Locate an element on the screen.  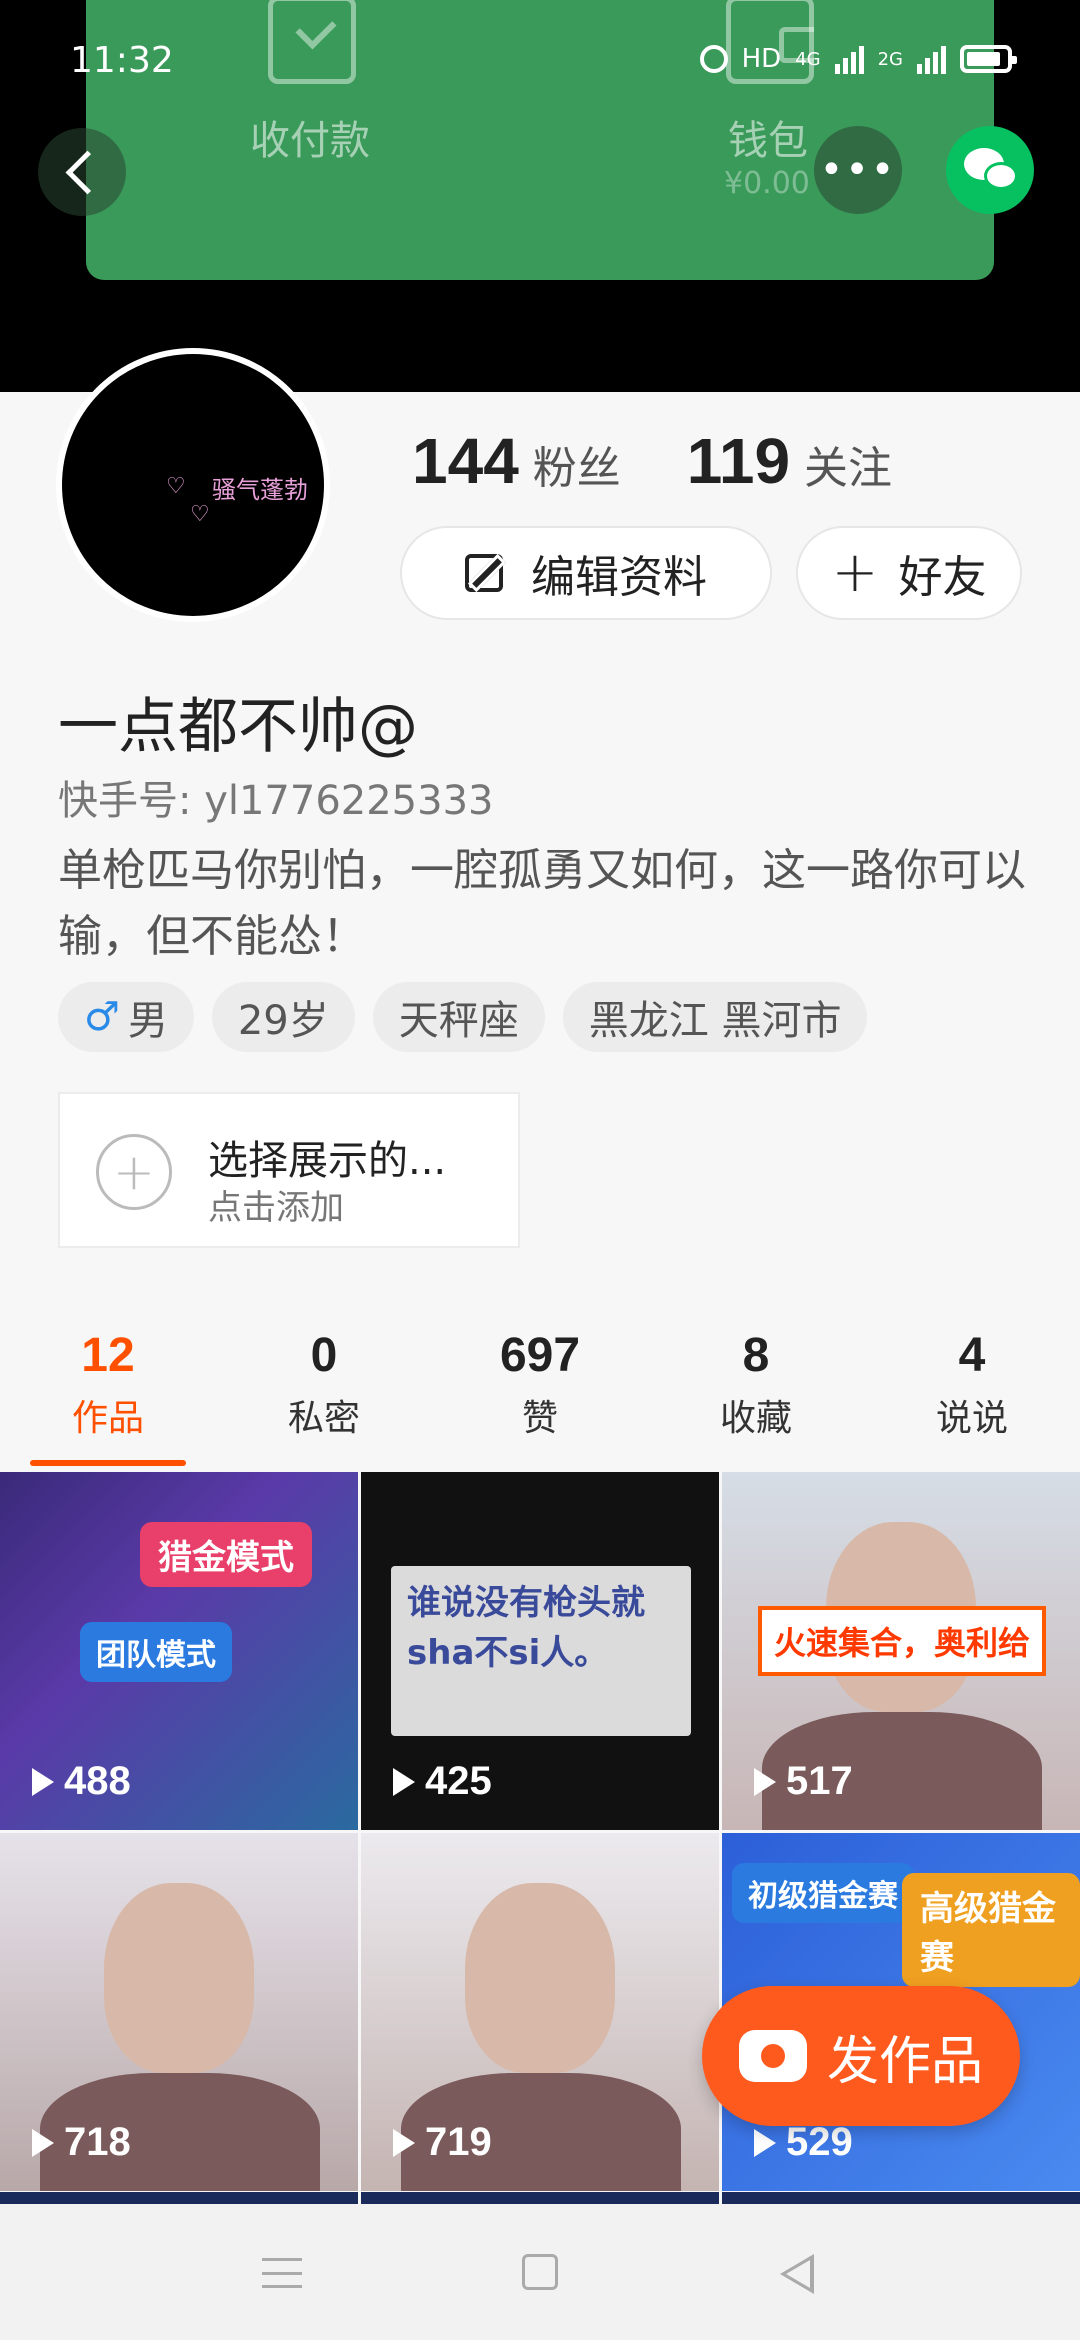
wechat-icon-bubble is located at coordinates (1001, 176).